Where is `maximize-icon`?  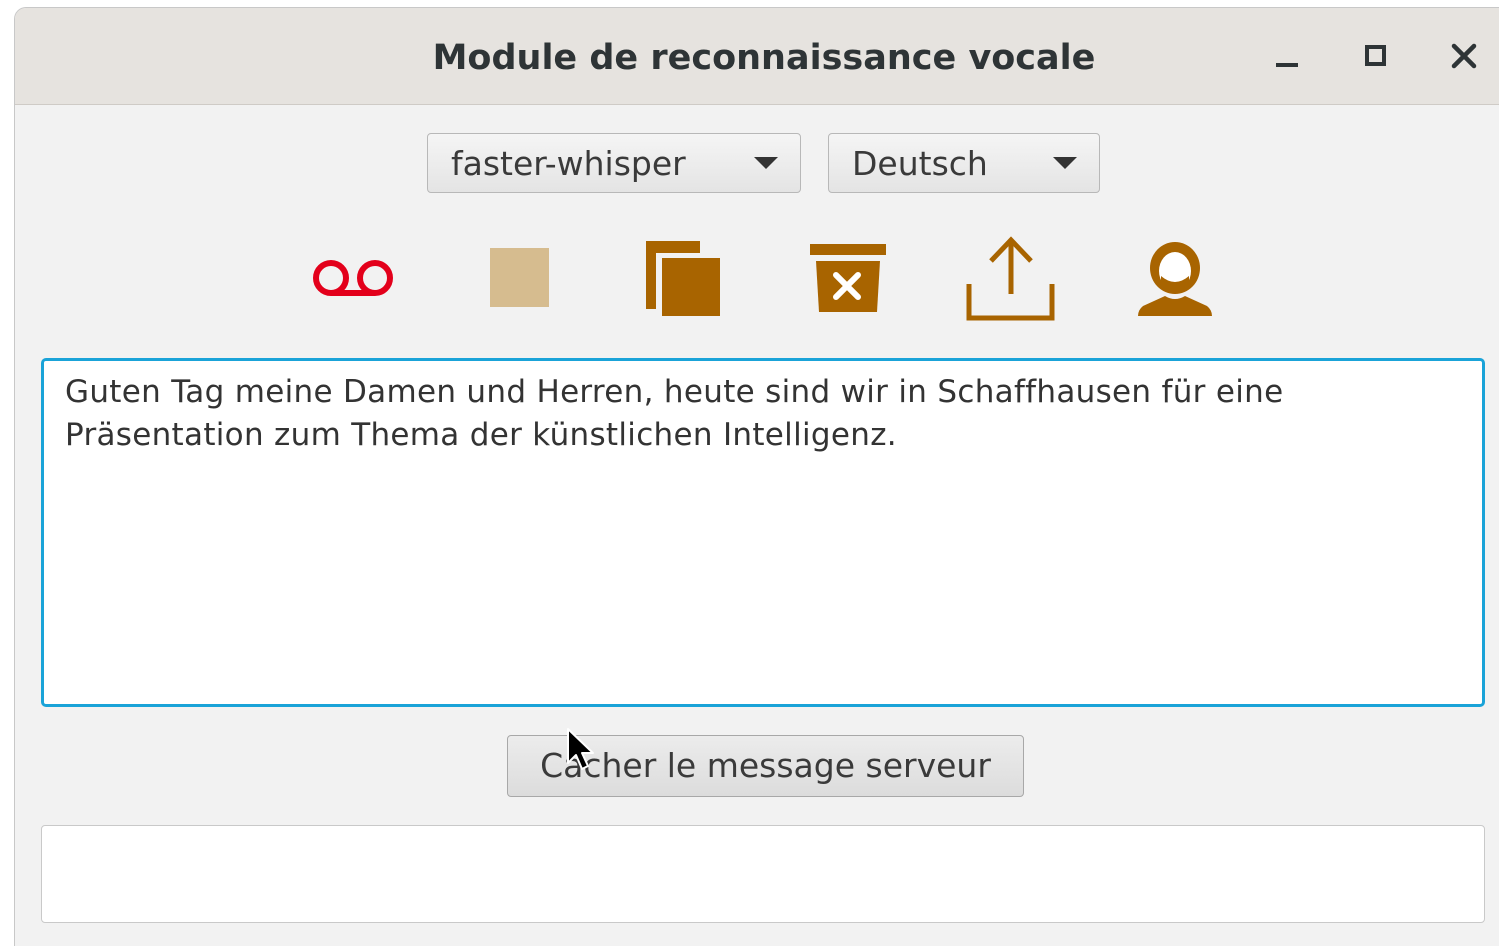 maximize-icon is located at coordinates (1375, 55).